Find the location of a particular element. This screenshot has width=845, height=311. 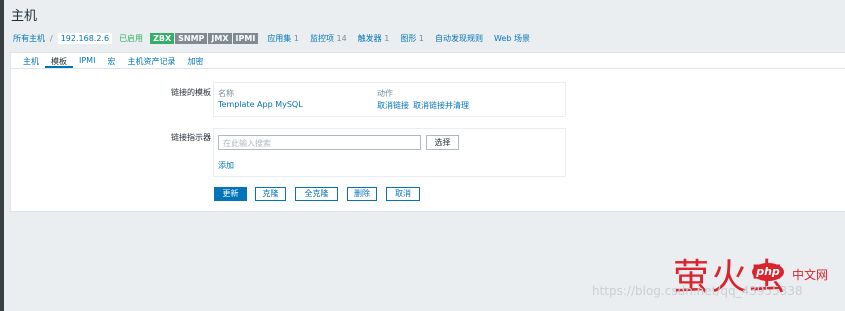

watermark-cn: 中文网 is located at coordinates (810, 275).